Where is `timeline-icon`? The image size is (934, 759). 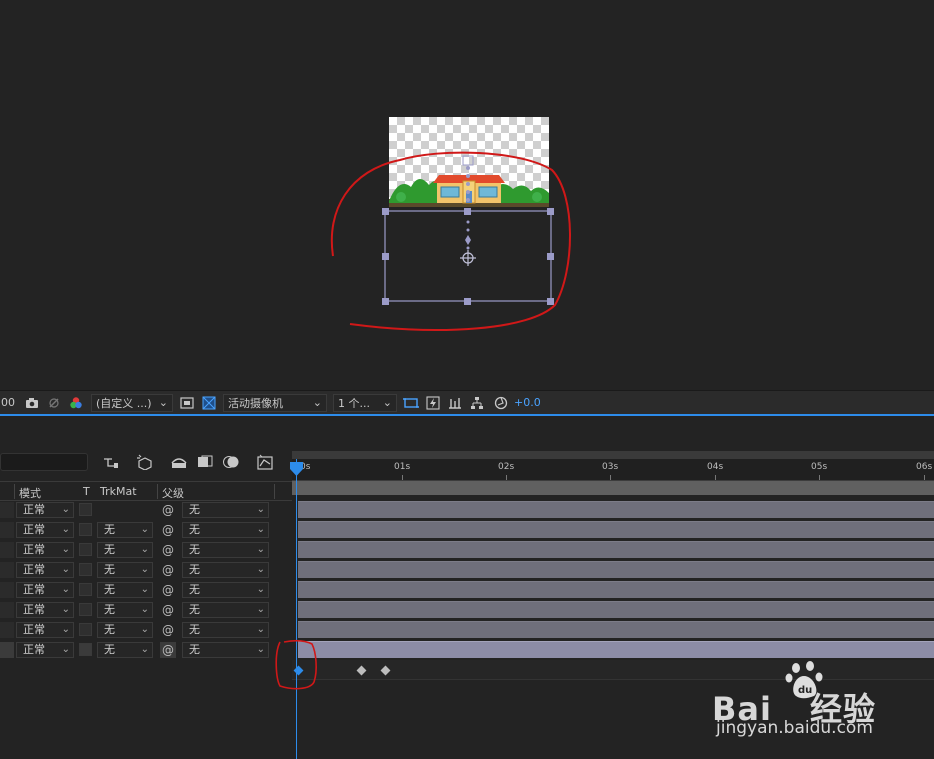
timeline-icon is located at coordinates (455, 403).